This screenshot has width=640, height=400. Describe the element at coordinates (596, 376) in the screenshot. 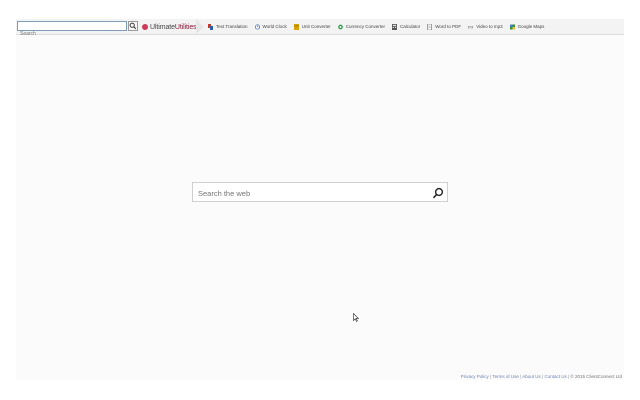

I see `footer-copyright: © 2015 ClientConnect Ltd` at that location.